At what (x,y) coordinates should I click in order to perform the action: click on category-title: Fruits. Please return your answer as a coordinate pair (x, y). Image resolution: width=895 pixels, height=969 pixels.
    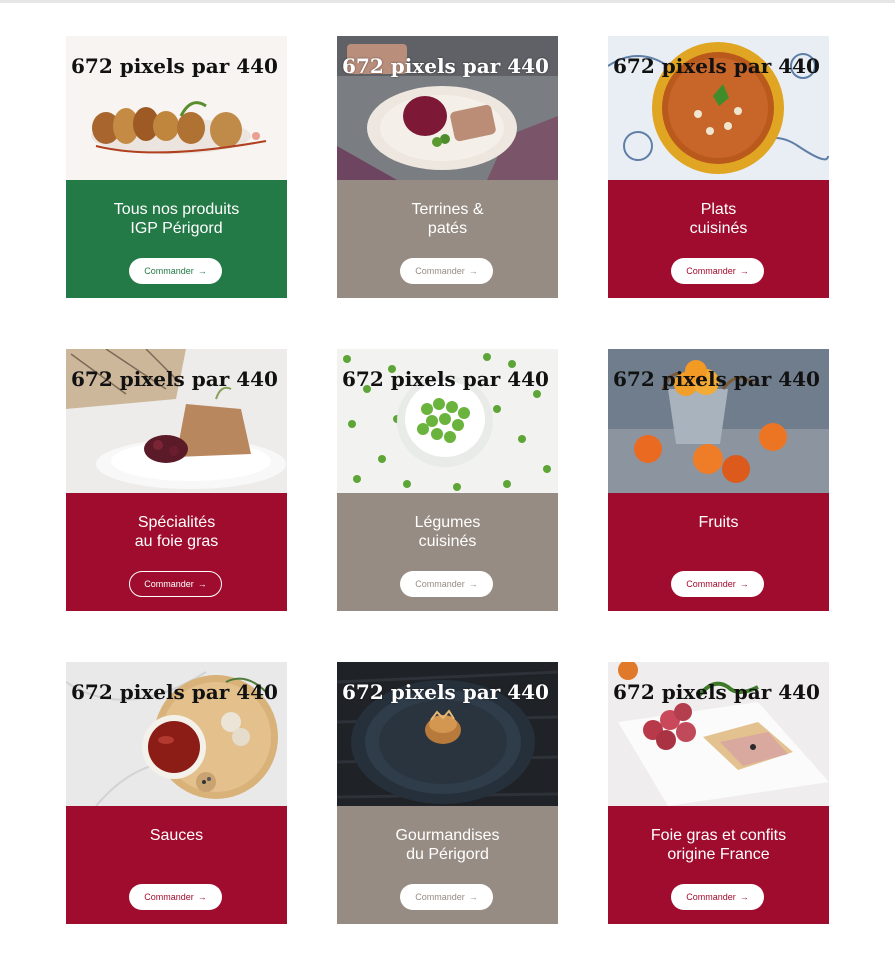
    Looking at the image, I should click on (718, 522).